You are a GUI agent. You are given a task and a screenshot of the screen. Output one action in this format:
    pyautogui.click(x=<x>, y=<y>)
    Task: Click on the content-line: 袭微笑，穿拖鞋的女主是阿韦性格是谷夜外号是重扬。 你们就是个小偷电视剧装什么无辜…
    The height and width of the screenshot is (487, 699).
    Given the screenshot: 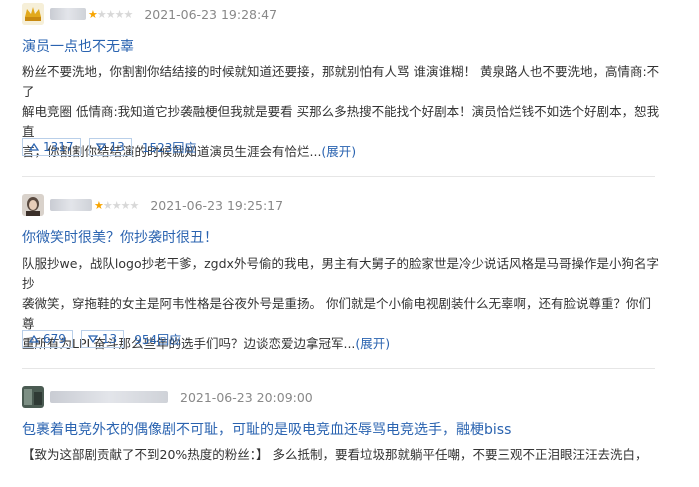 What is the action you would take?
    pyautogui.click(x=336, y=313)
    